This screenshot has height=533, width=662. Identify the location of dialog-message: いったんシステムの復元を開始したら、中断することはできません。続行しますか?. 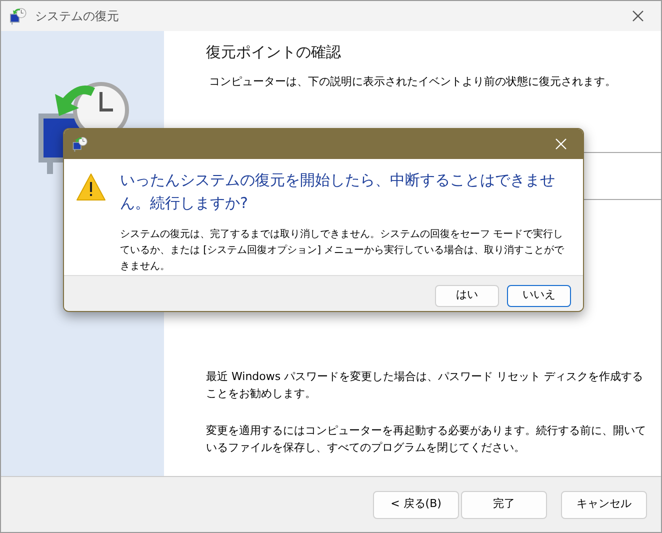
(338, 192).